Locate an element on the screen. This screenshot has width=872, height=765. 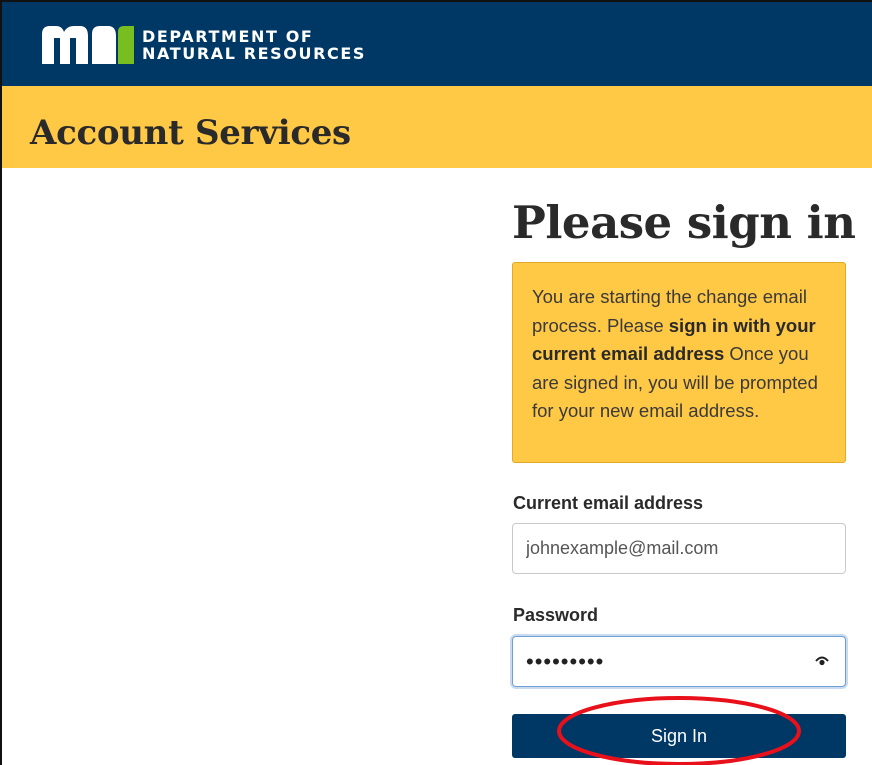
eye-icon is located at coordinates (822, 661).